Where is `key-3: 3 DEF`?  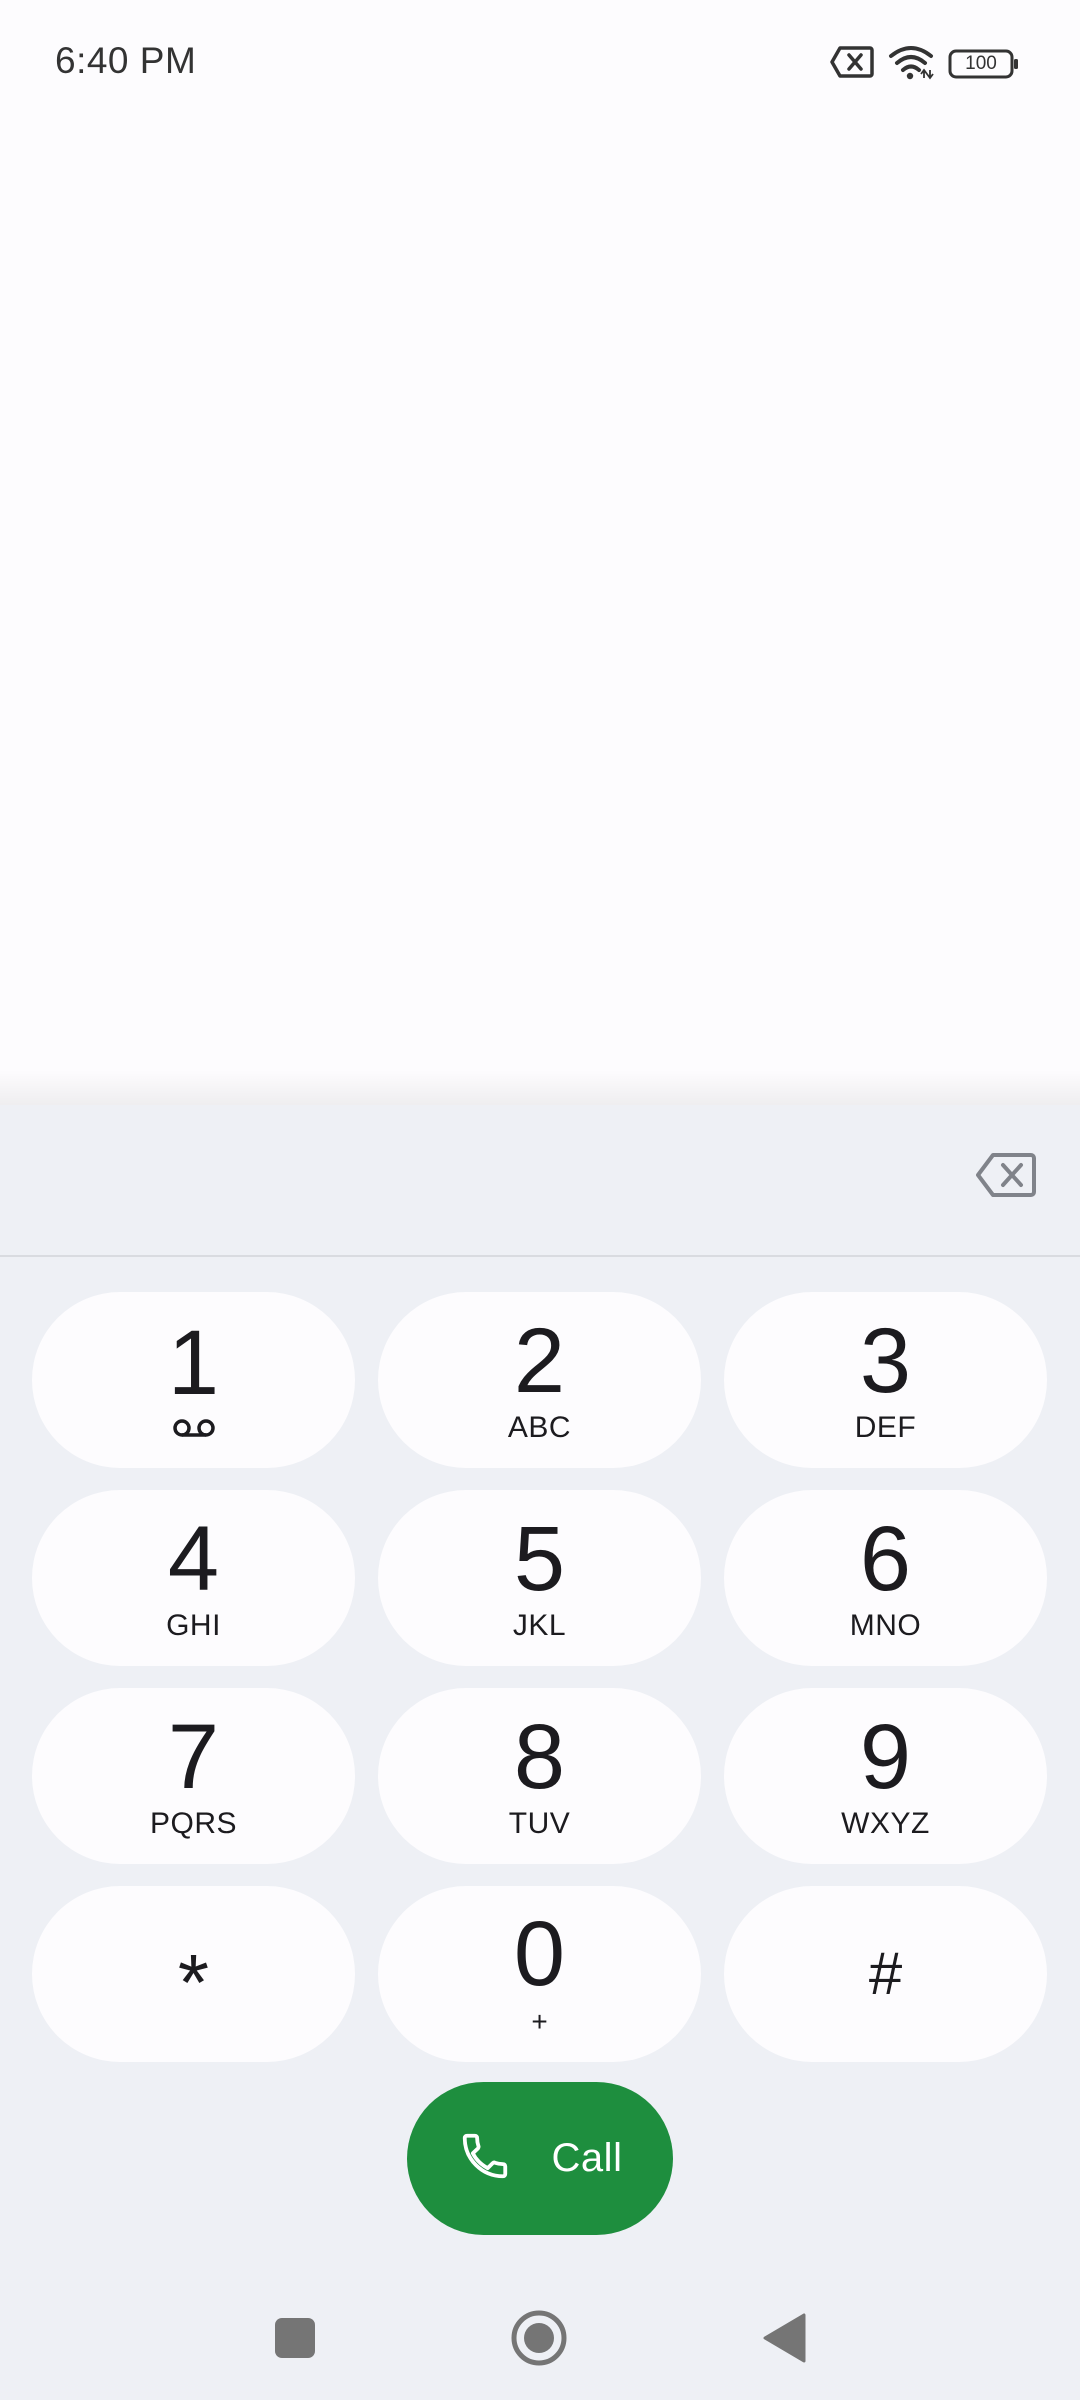
key-3: 3 DEF is located at coordinates (885, 1380).